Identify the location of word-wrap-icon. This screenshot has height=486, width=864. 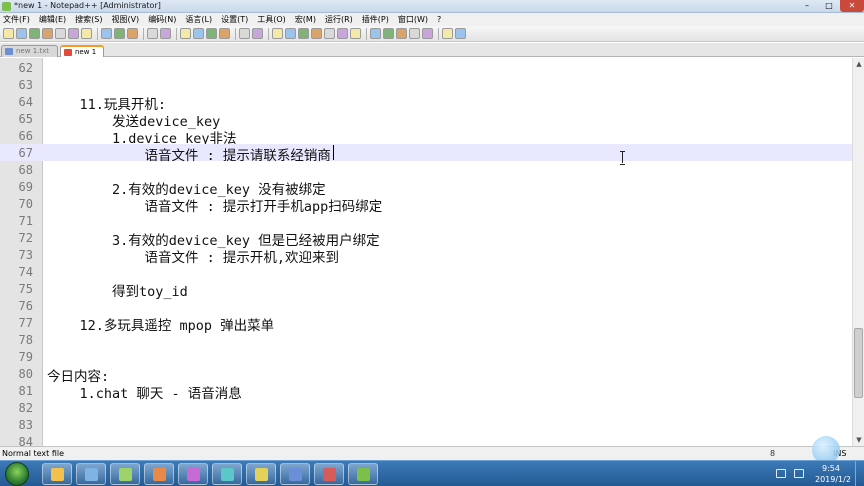
(277, 33).